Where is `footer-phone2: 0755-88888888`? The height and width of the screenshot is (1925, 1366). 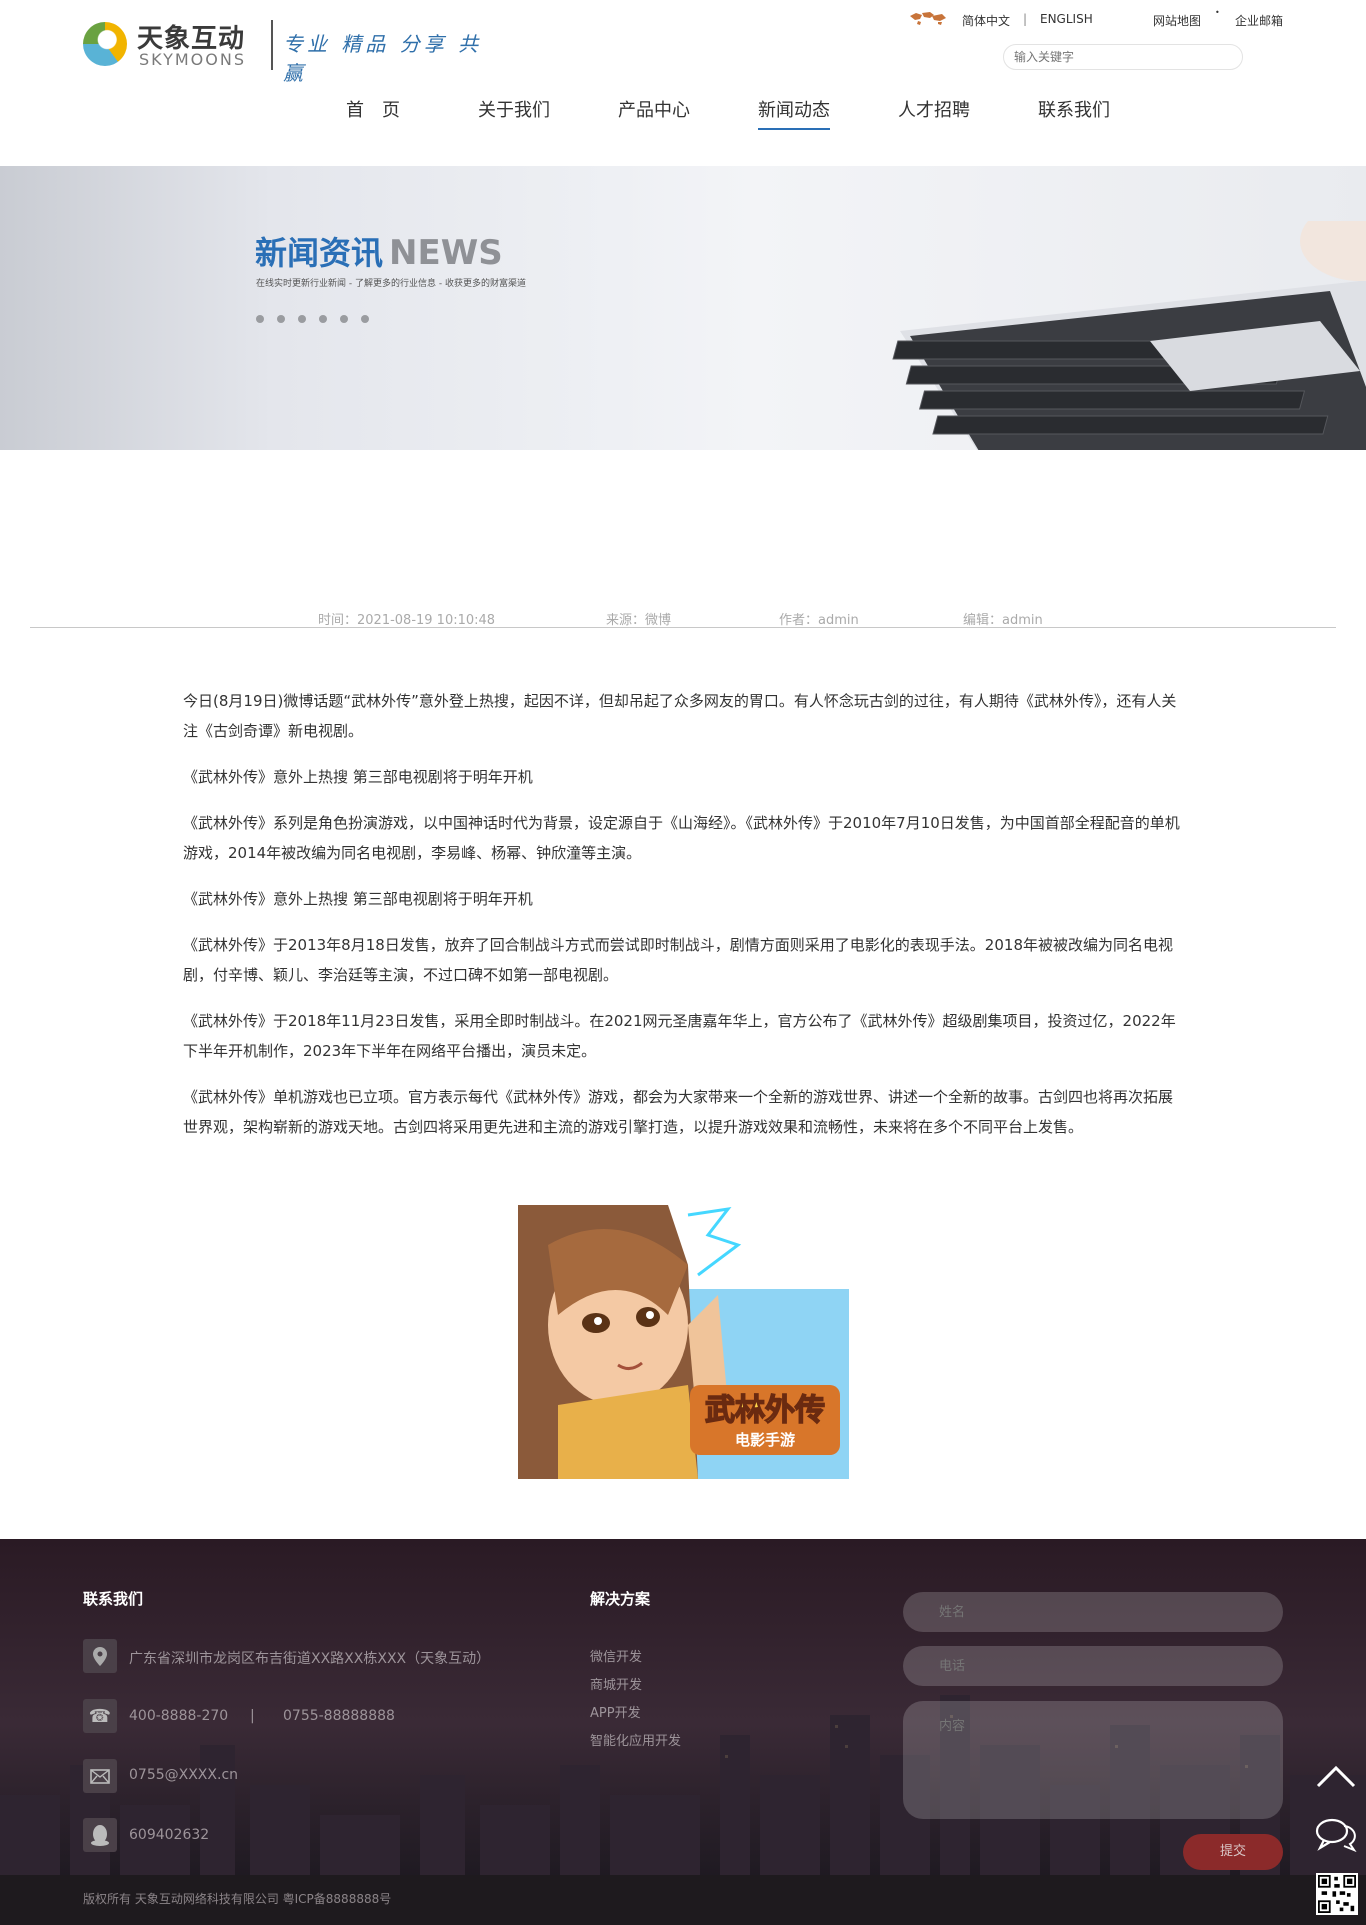 footer-phone2: 0755-88888888 is located at coordinates (339, 1716).